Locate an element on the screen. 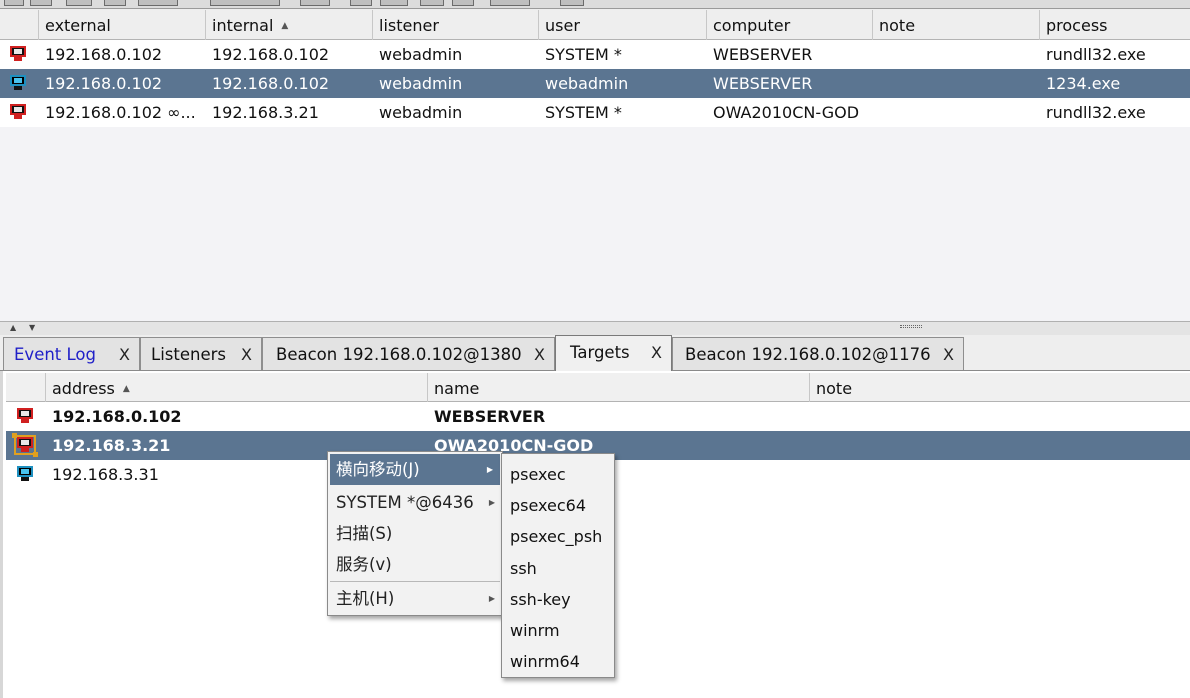 This screenshot has width=1190, height=698. tab-listeners: Listeners X is located at coordinates (201, 353).